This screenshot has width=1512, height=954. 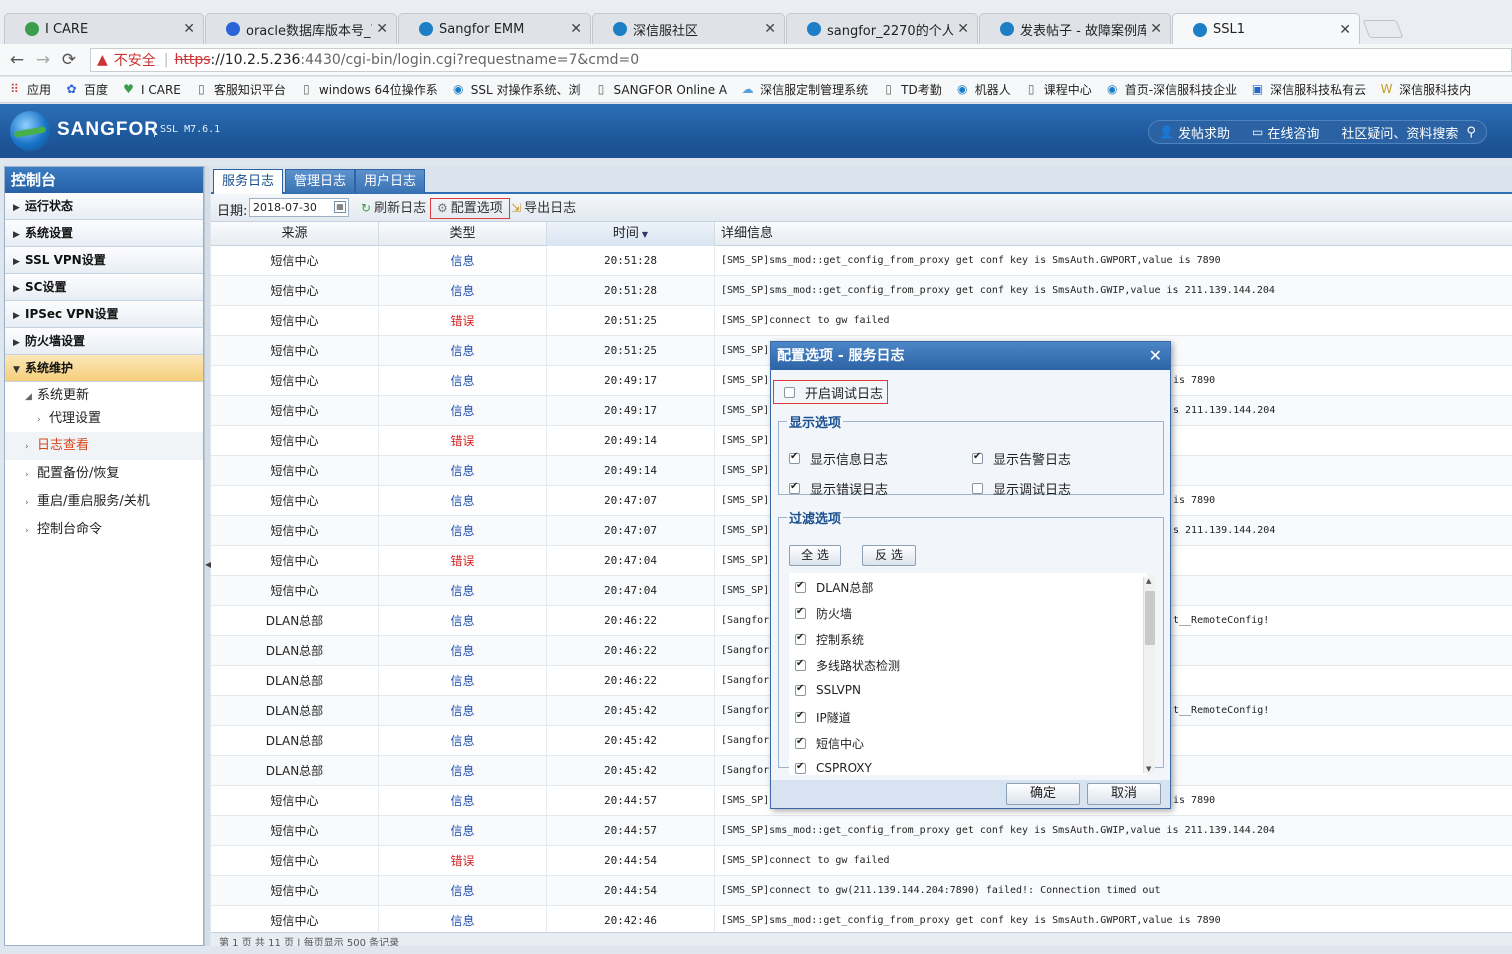 I want to click on bookmark-item: ▯ 课程中心, so click(x=1058, y=89).